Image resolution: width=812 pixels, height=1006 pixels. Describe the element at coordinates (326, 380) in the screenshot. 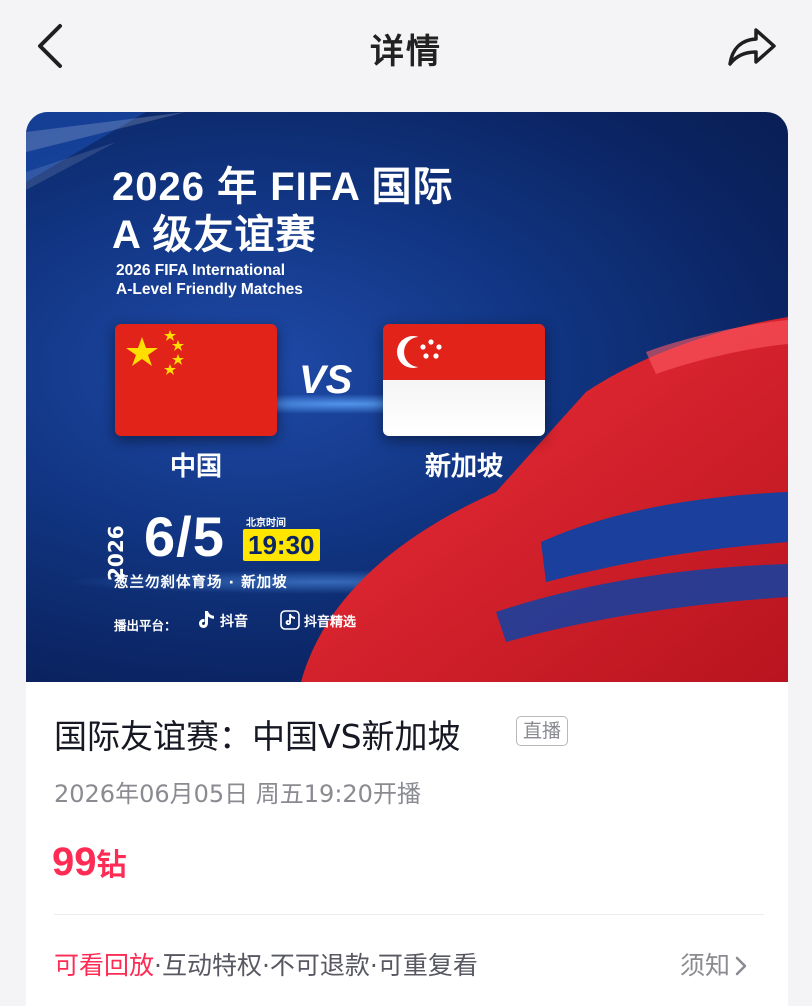

I see `vs-label: VS` at that location.